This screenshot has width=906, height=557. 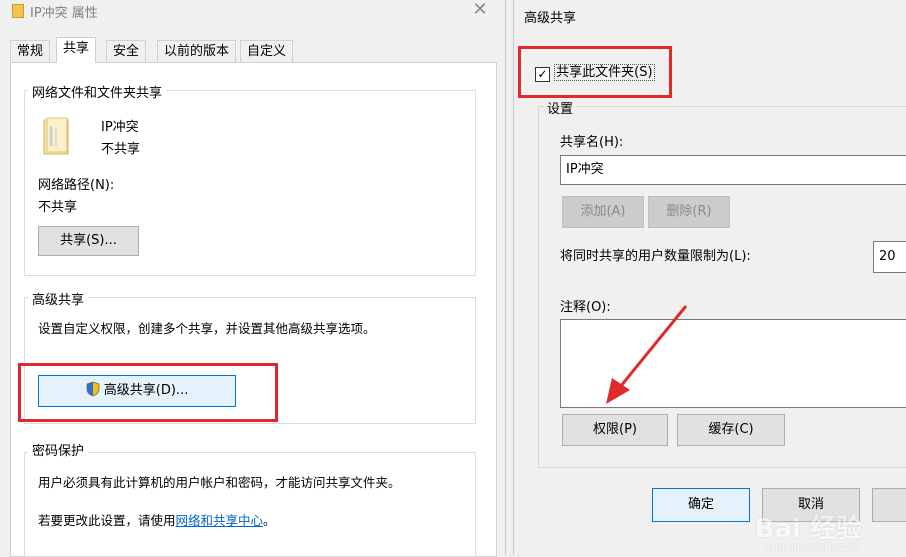 What do you see at coordinates (93, 389) in the screenshot?
I see `uac-shield-icon` at bounding box center [93, 389].